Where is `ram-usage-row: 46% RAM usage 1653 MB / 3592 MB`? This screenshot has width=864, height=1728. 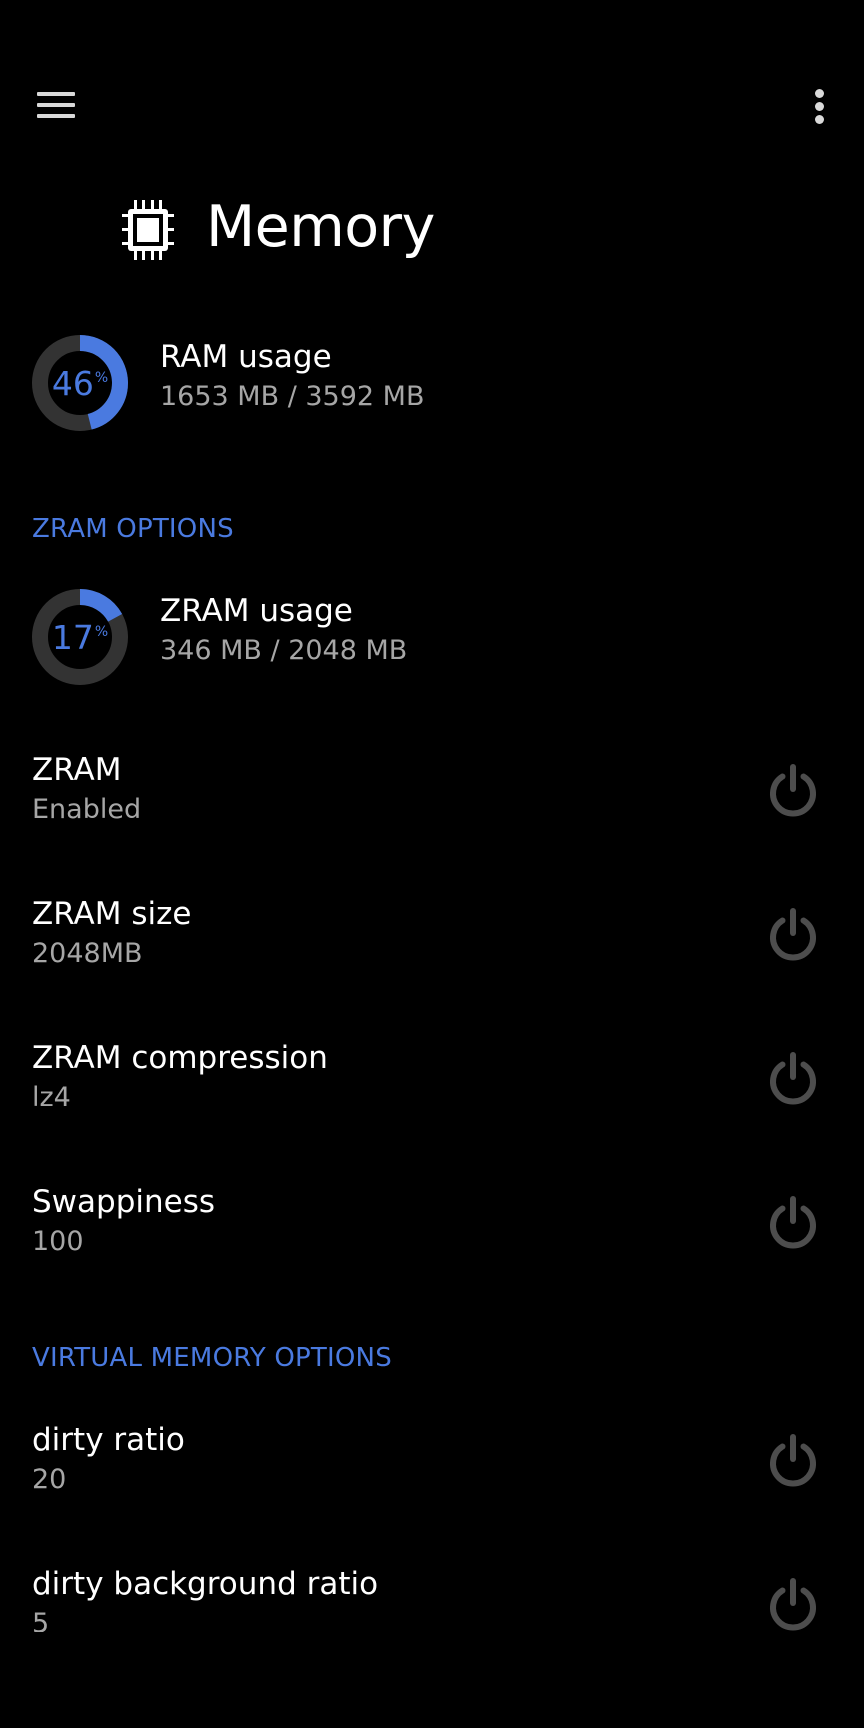 ram-usage-row: 46% RAM usage 1653 MB / 3592 MB is located at coordinates (432, 385).